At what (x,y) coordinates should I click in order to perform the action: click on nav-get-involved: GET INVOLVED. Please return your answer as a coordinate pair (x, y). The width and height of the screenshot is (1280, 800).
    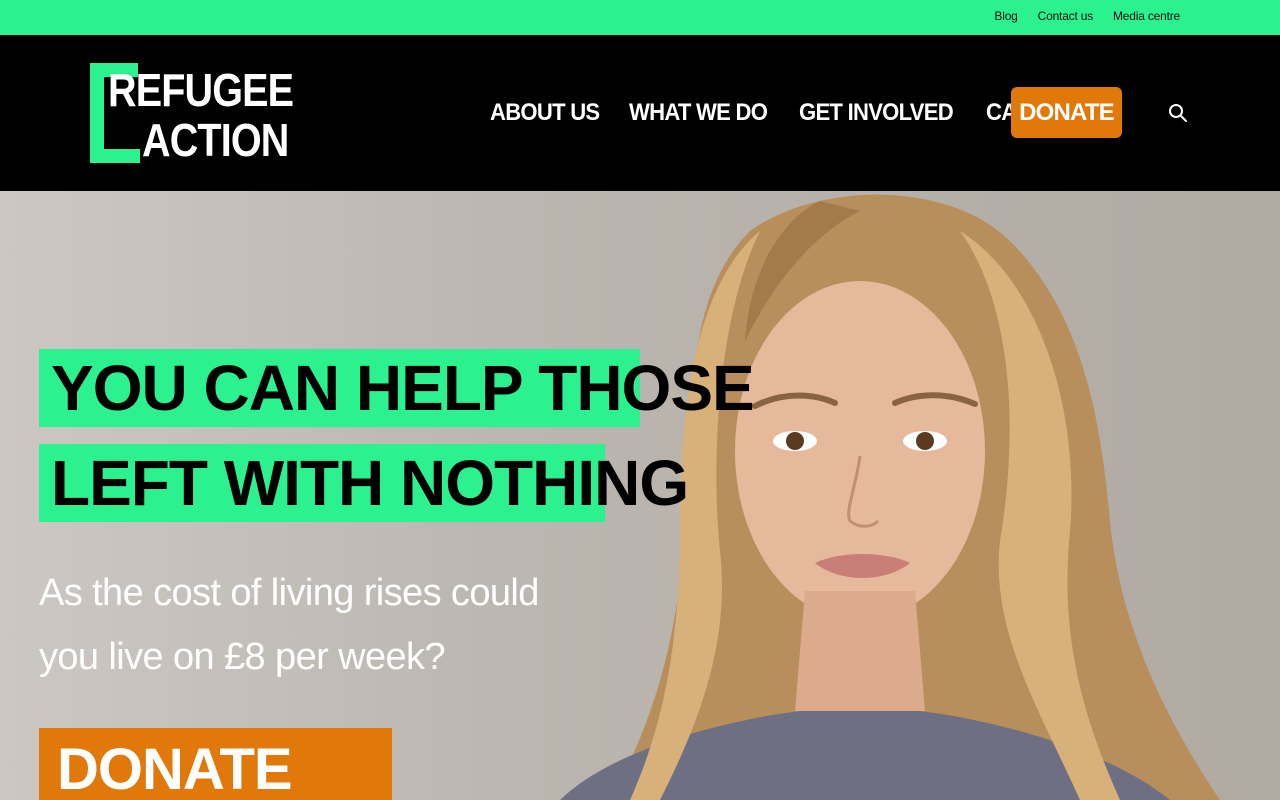
    Looking at the image, I should click on (876, 113).